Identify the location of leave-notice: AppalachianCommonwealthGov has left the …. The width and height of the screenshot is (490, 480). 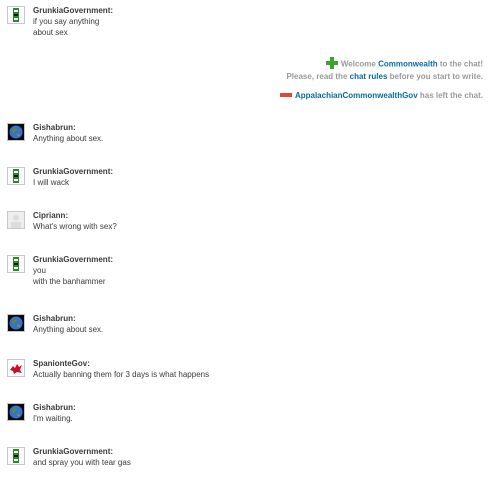
(381, 95).